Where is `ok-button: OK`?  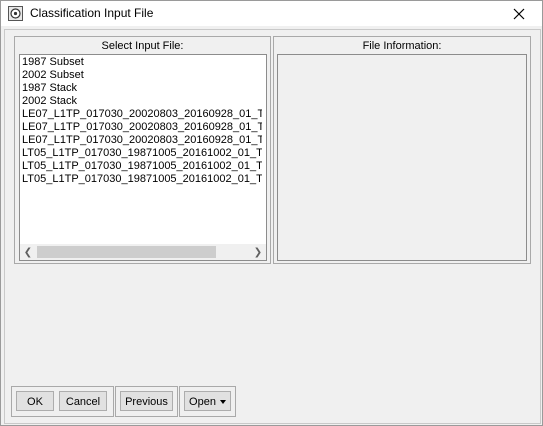 ok-button: OK is located at coordinates (35, 401).